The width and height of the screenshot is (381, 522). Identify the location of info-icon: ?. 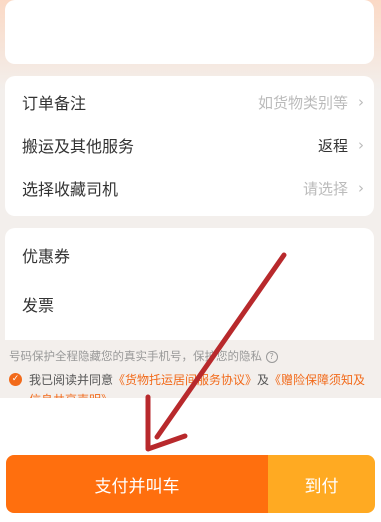
(271, 356).